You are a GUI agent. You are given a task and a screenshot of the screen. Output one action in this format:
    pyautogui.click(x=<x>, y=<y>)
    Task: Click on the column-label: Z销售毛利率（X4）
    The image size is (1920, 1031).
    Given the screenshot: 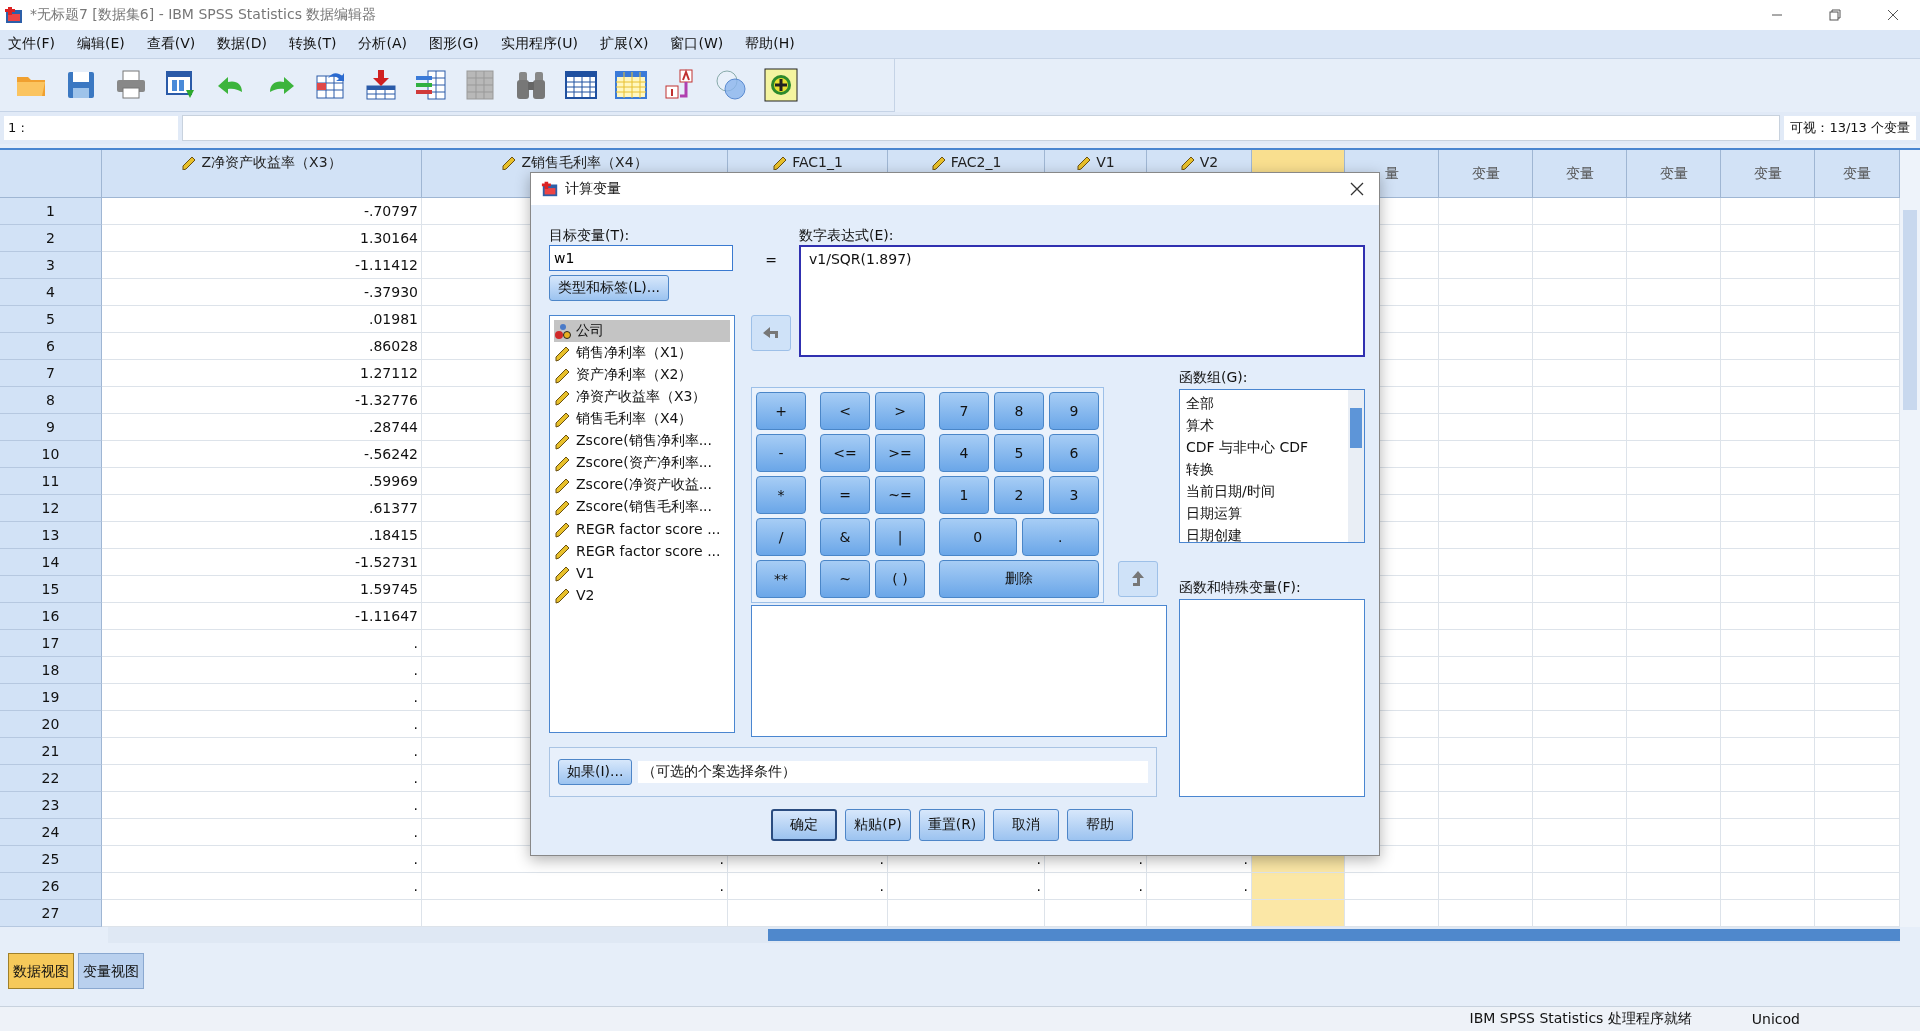 What is the action you would take?
    pyautogui.click(x=584, y=163)
    